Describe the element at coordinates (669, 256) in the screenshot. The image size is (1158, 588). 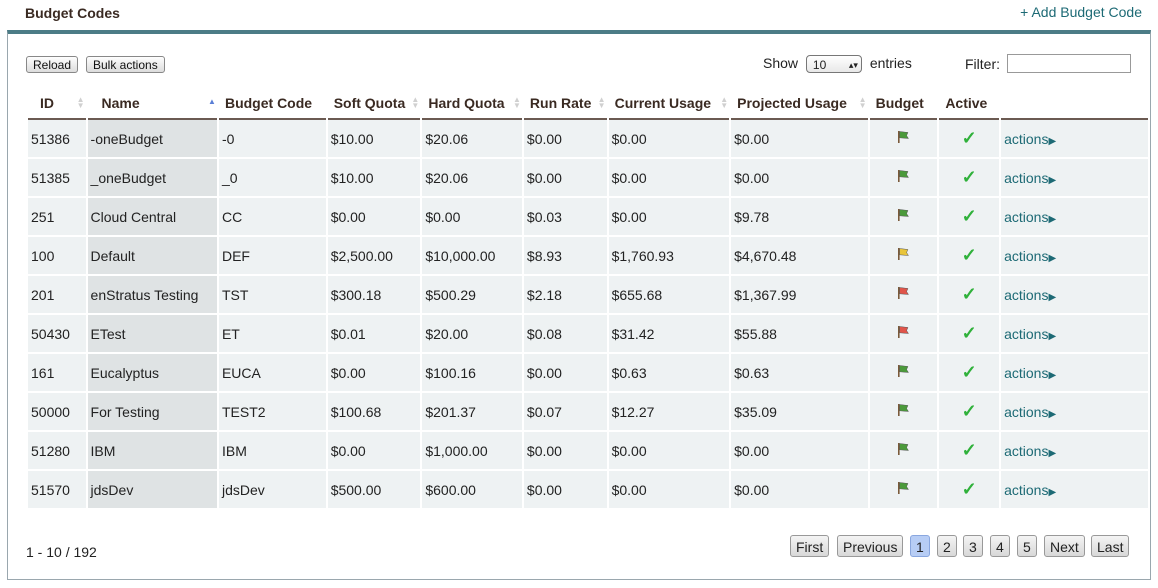
I see `current-usage-cell: $1,760.93` at that location.